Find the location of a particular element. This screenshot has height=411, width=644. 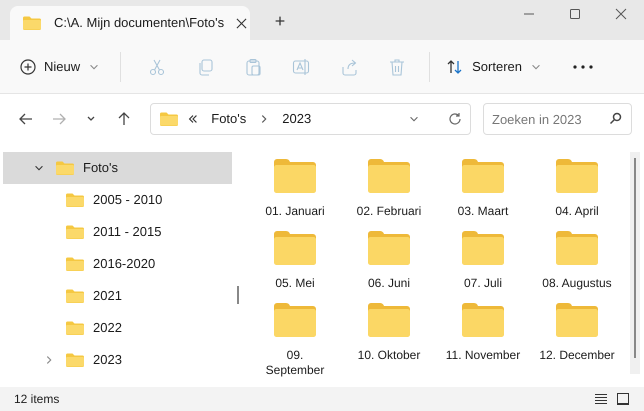

folder-name: 05. Mei is located at coordinates (295, 283).